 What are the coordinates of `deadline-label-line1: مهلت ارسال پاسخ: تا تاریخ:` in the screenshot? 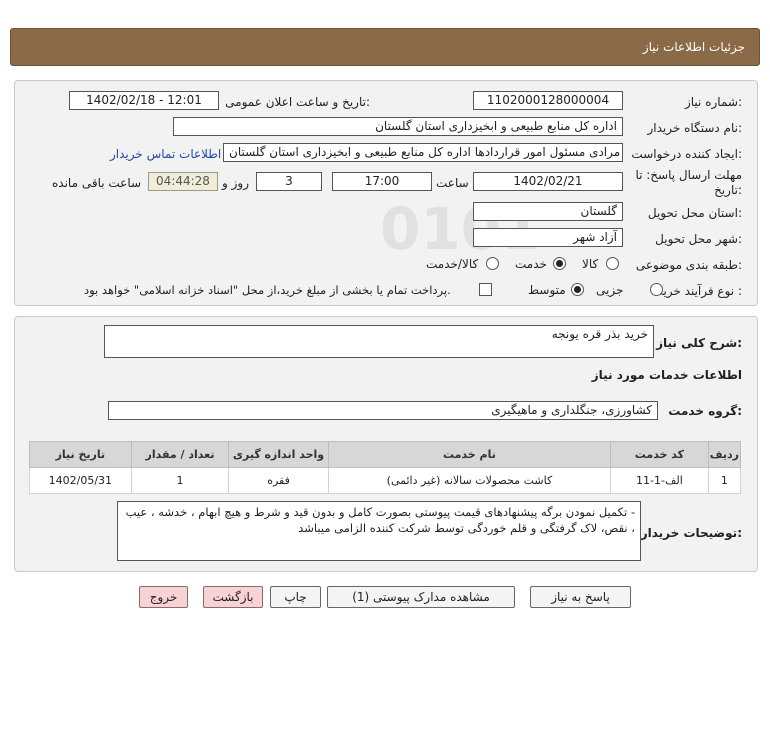 It's located at (687, 183).